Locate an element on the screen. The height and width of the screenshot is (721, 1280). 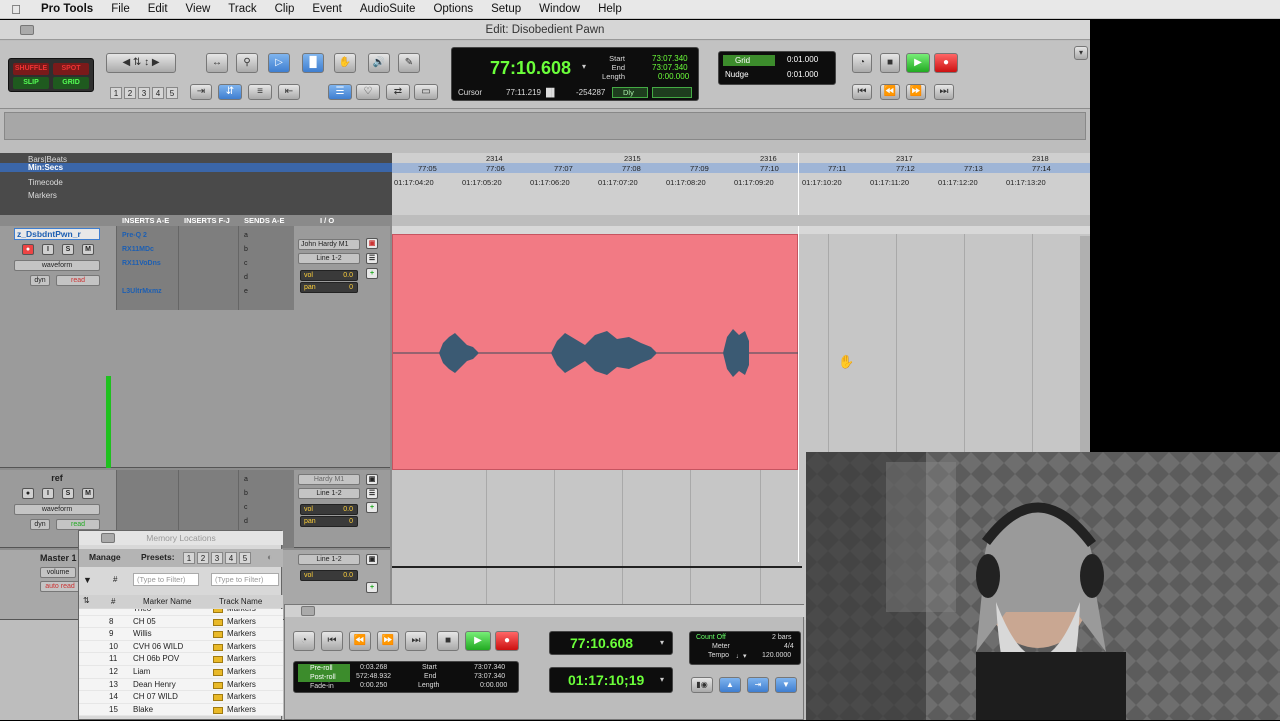
marker-row: 14 CH 07 WILD Markers is located at coordinates (181, 697).